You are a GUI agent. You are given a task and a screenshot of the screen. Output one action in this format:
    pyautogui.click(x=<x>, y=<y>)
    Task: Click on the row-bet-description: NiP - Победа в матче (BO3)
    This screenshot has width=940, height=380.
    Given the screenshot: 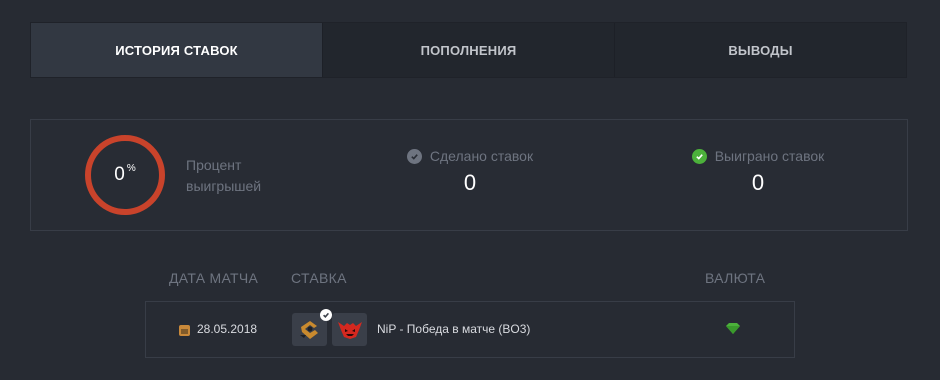 What is the action you would take?
    pyautogui.click(x=454, y=329)
    